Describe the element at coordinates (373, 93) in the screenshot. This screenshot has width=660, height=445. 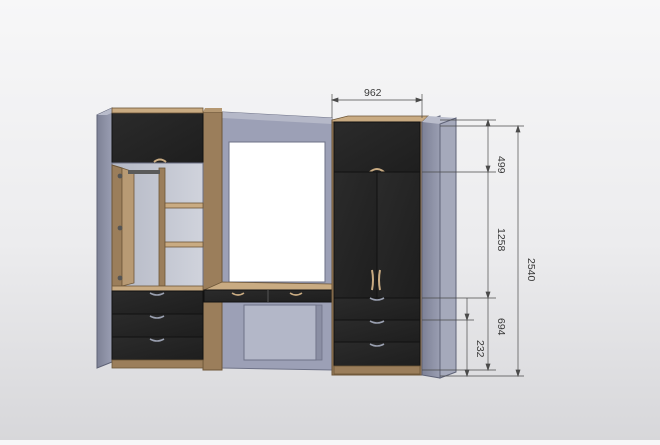
I see `dimension-label-width: 962` at that location.